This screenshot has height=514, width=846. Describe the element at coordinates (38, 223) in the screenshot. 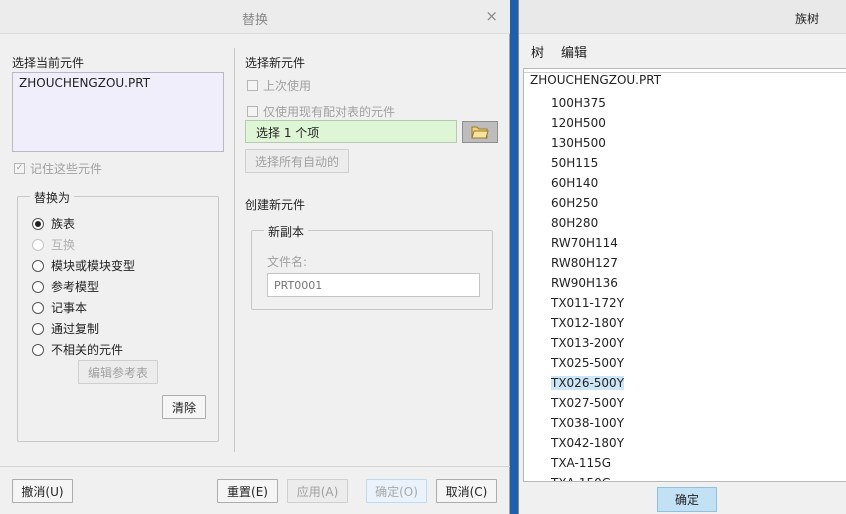

I see `radio-selected-icon` at that location.